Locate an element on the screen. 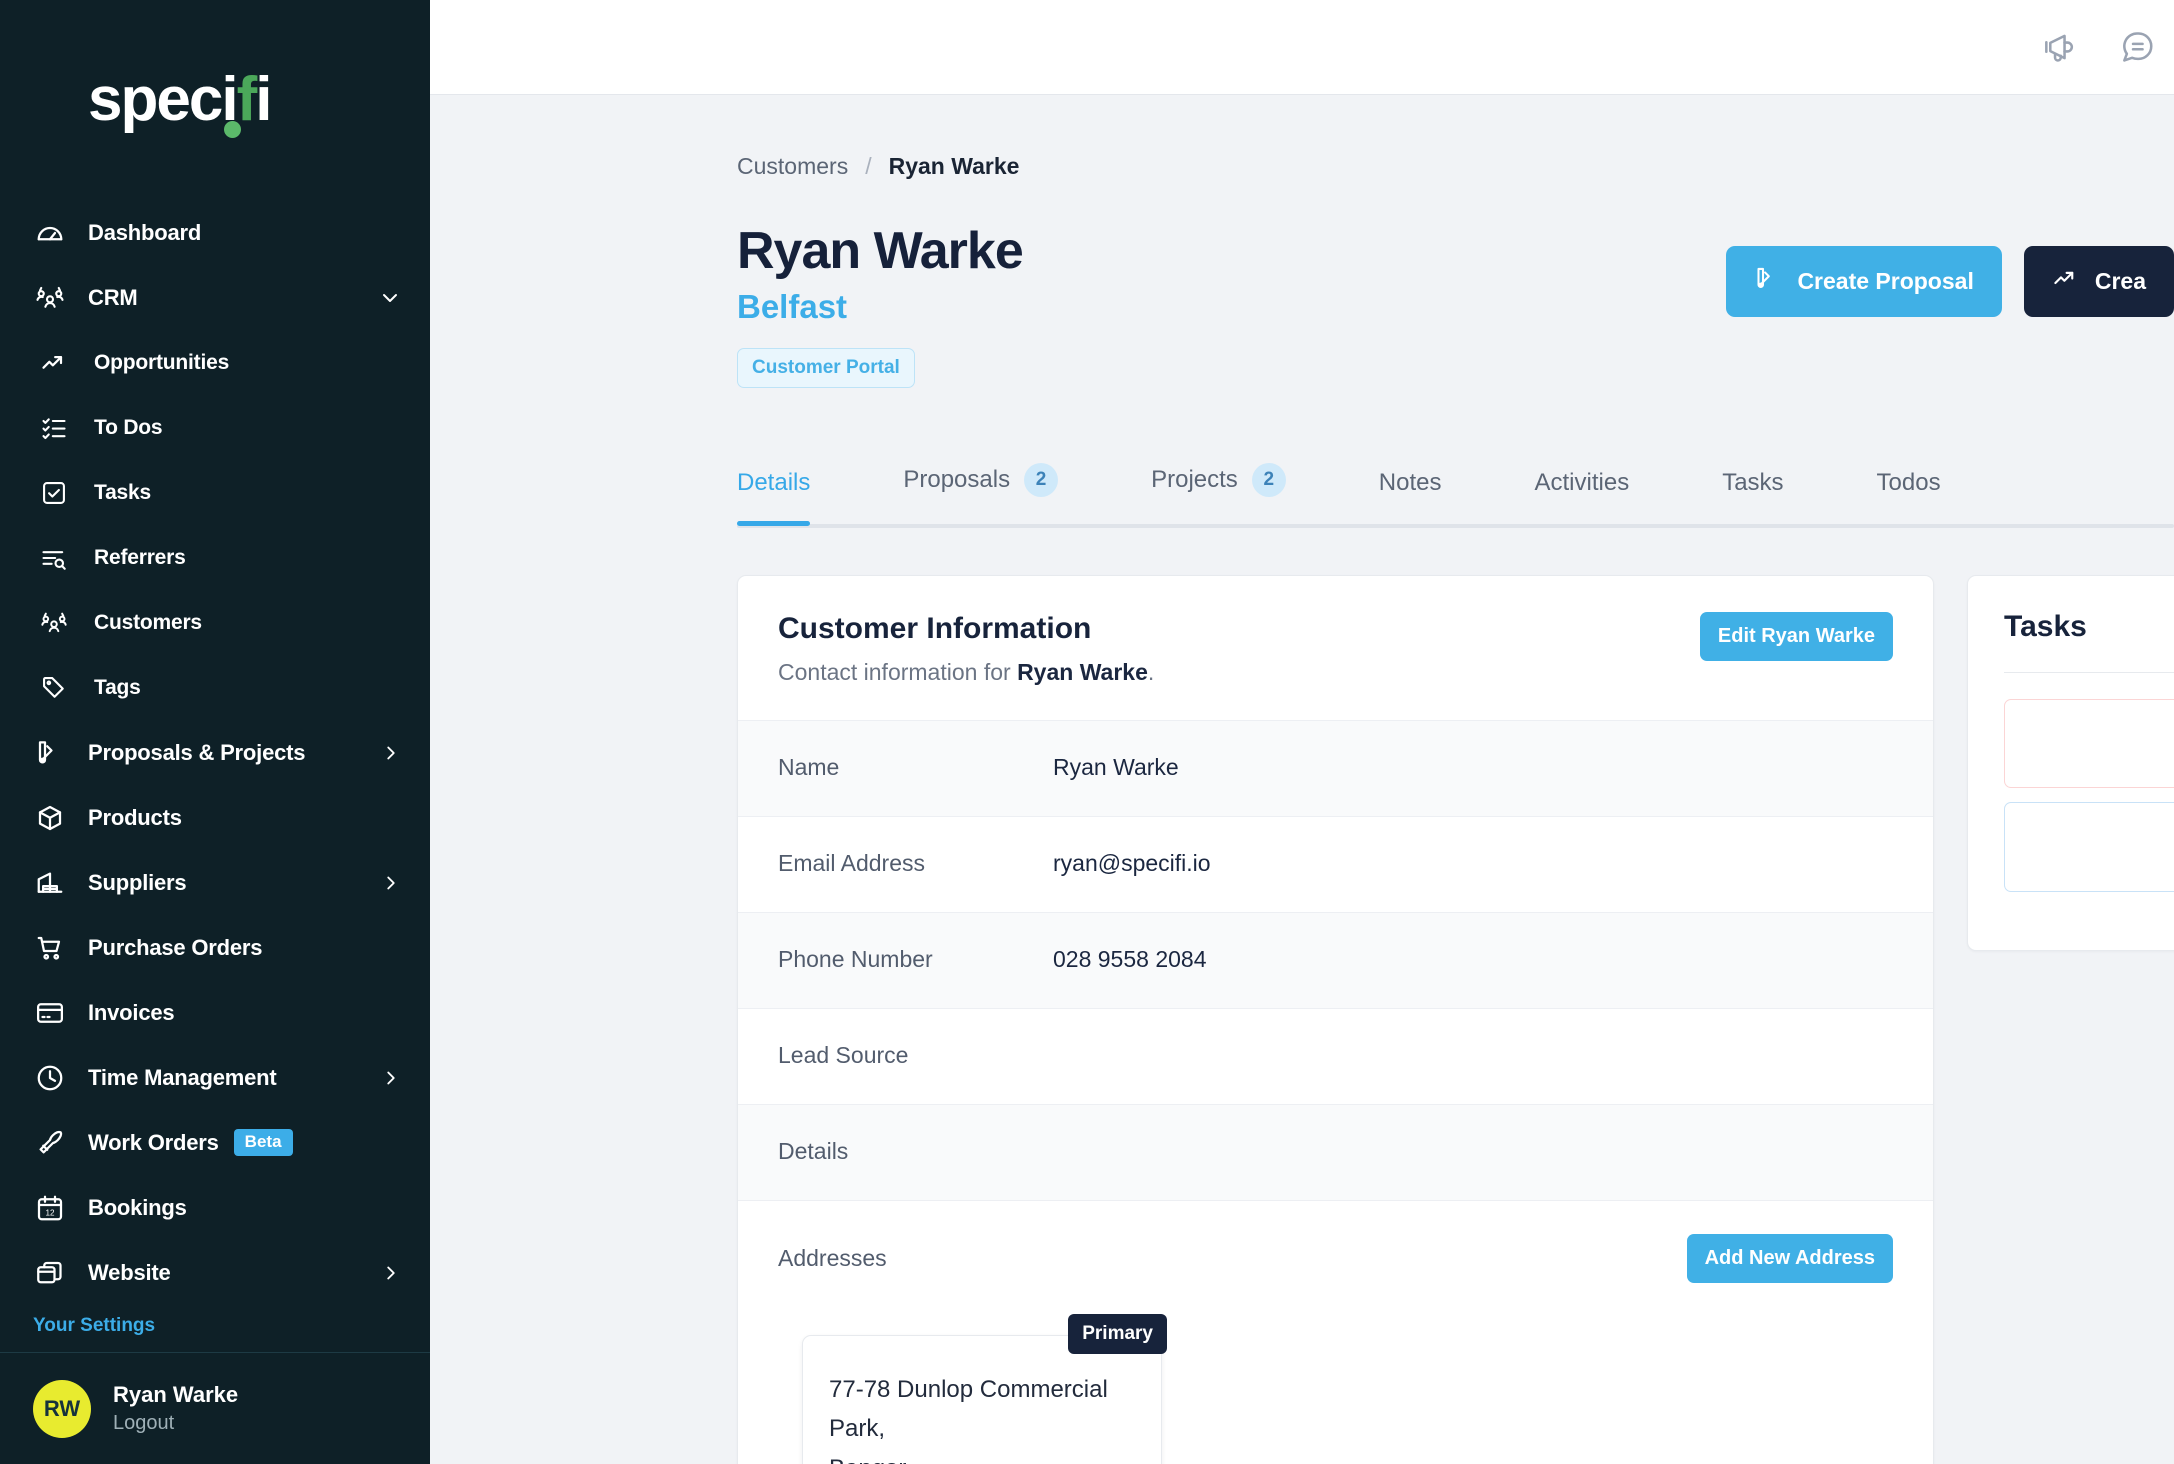 Image resolution: width=2174 pixels, height=1464 pixels. tab-tasks: Tasks is located at coordinates (1752, 496).